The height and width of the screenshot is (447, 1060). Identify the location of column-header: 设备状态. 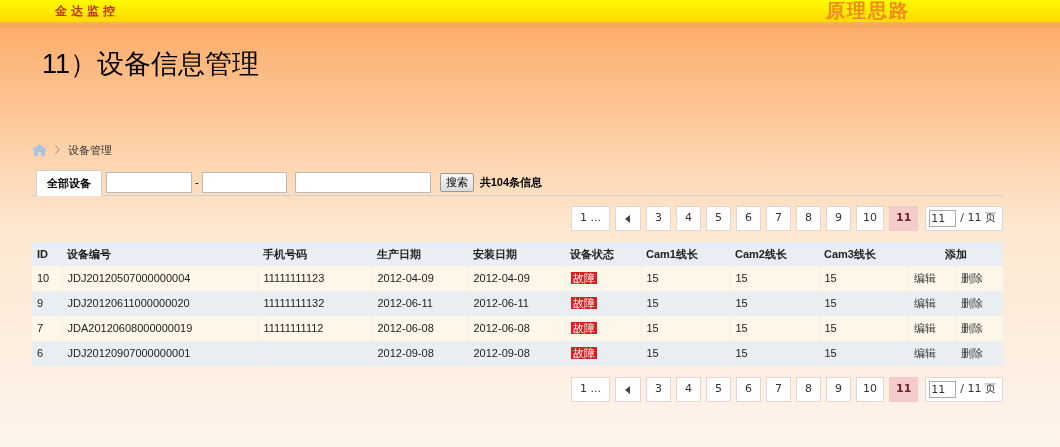
(603, 254).